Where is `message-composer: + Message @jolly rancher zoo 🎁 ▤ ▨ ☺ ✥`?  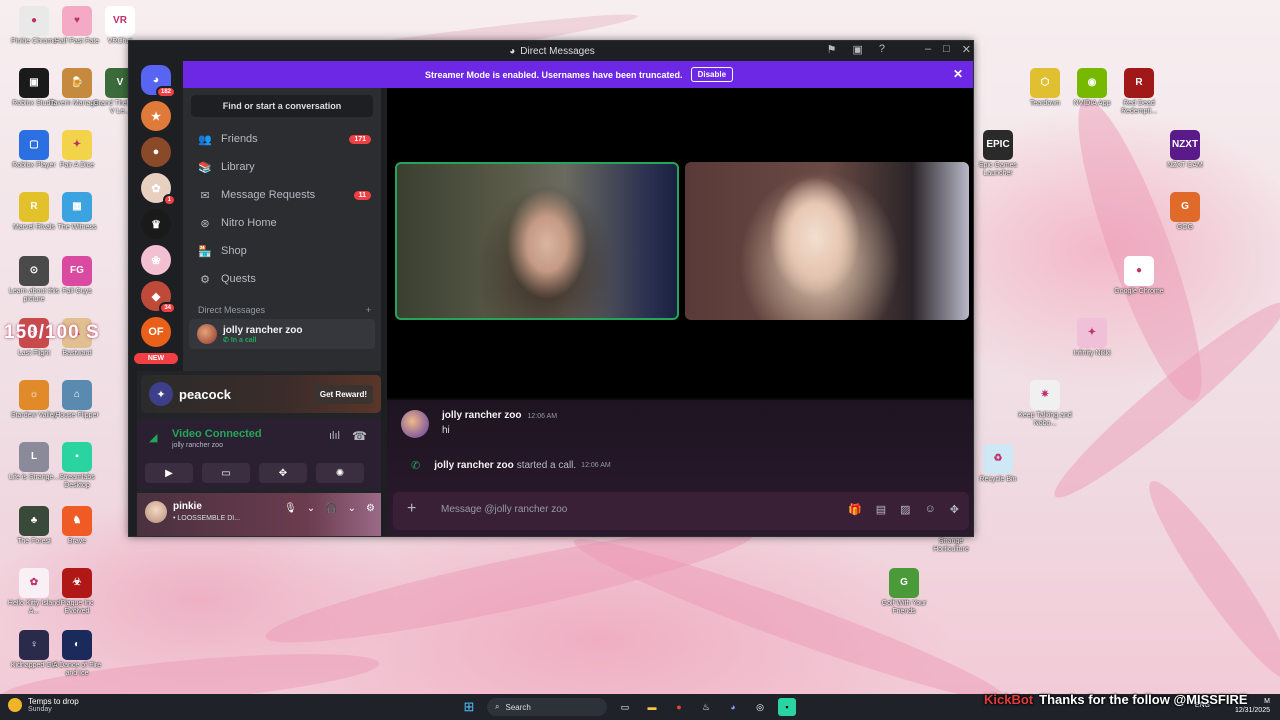
message-composer: + Message @jolly rancher zoo 🎁 ▤ ▨ ☺ ✥ is located at coordinates (681, 511).